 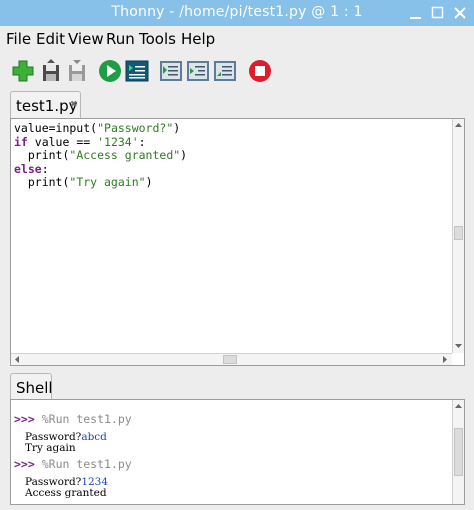 I want to click on scroll-down-icon, so click(x=458, y=345).